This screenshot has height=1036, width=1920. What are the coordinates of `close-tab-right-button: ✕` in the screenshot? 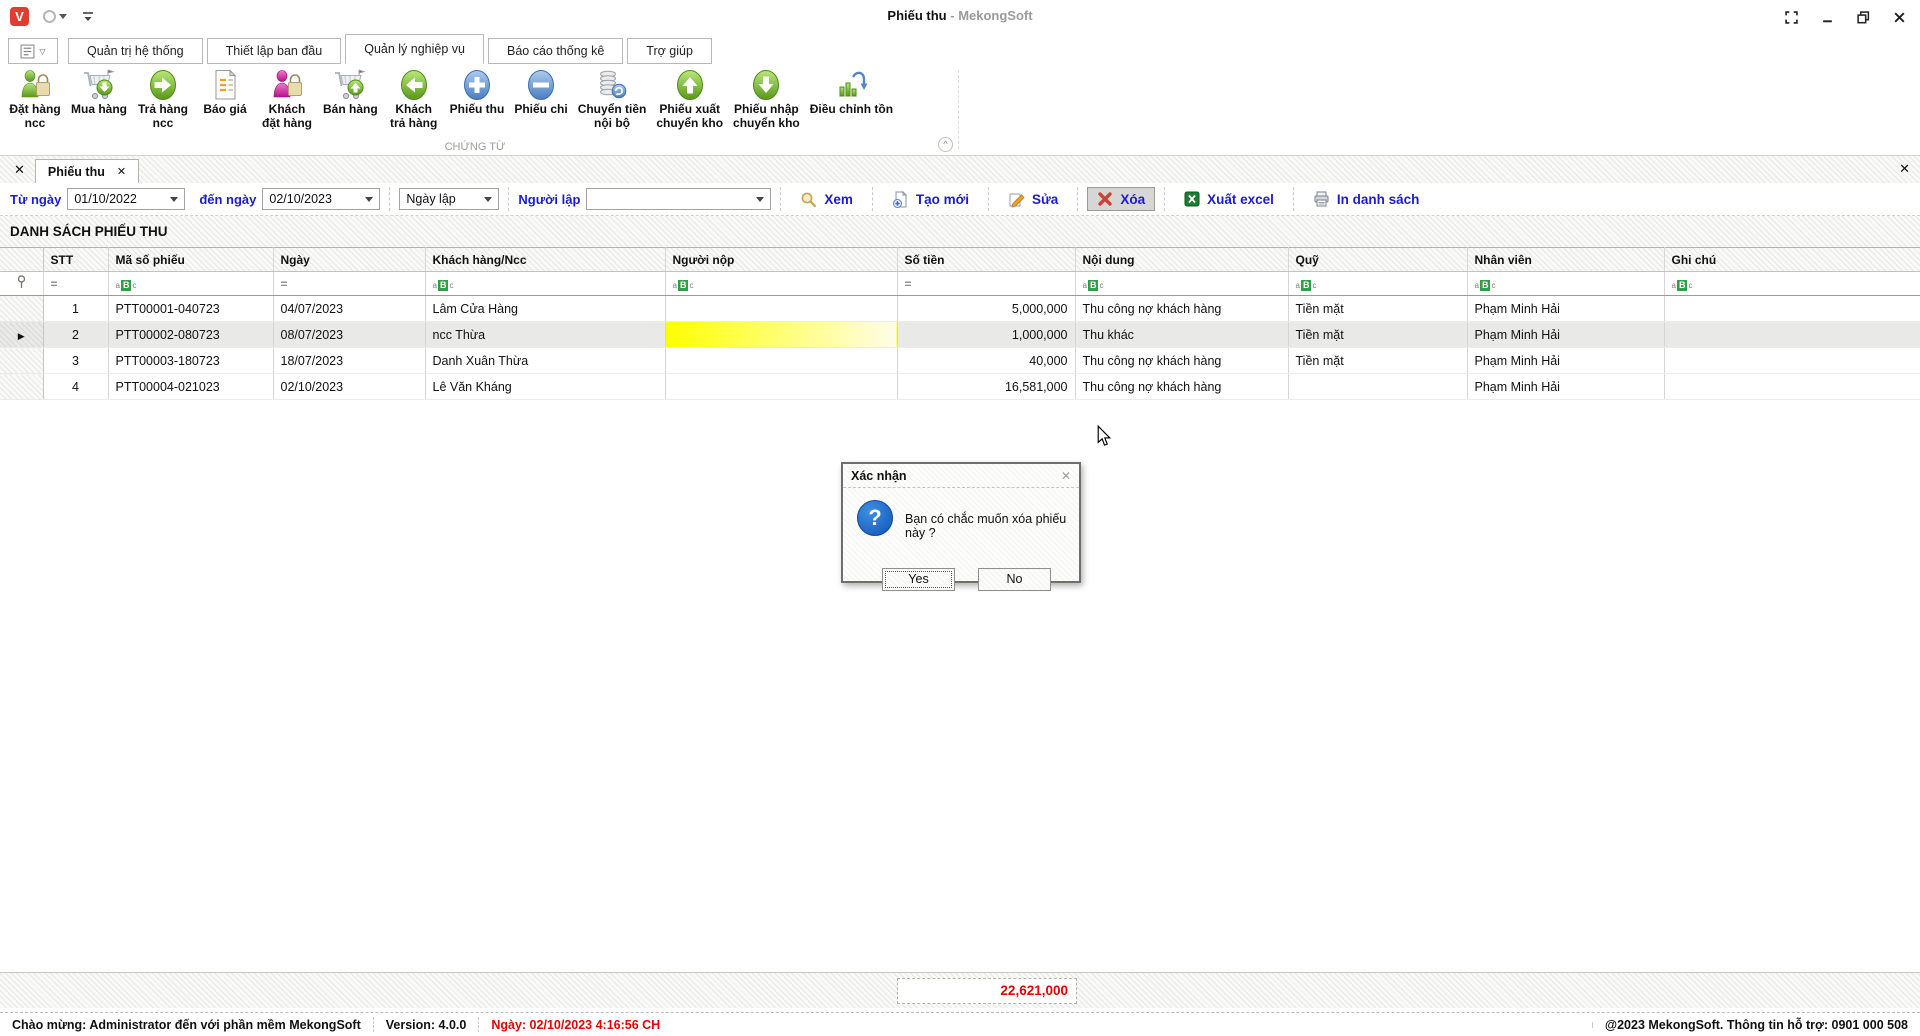 It's located at (1904, 169).